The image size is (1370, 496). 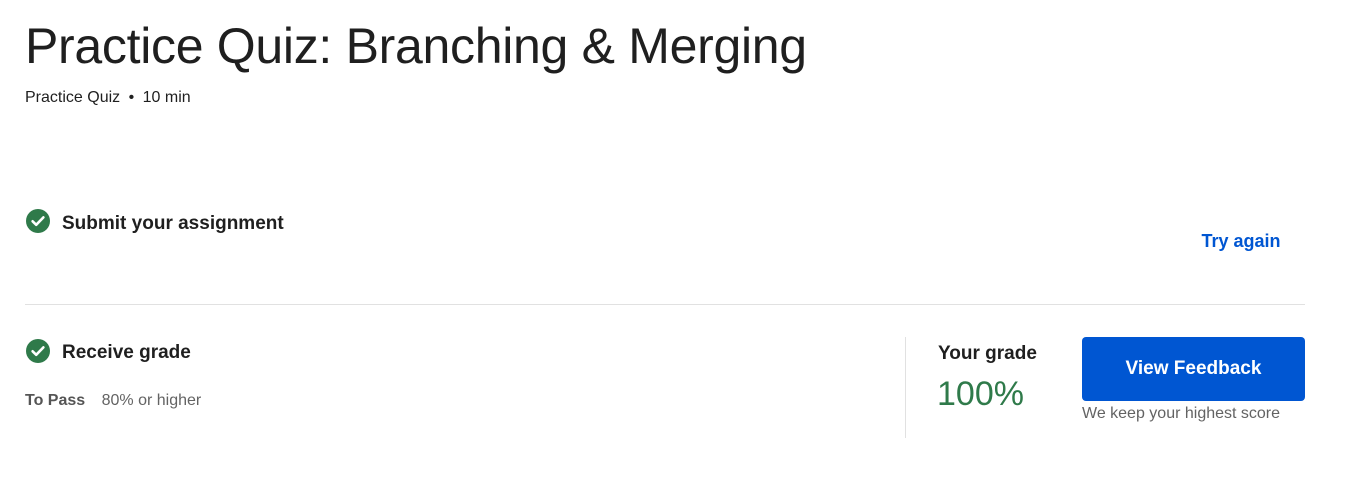 I want to click on grade-divider, so click(x=905, y=387).